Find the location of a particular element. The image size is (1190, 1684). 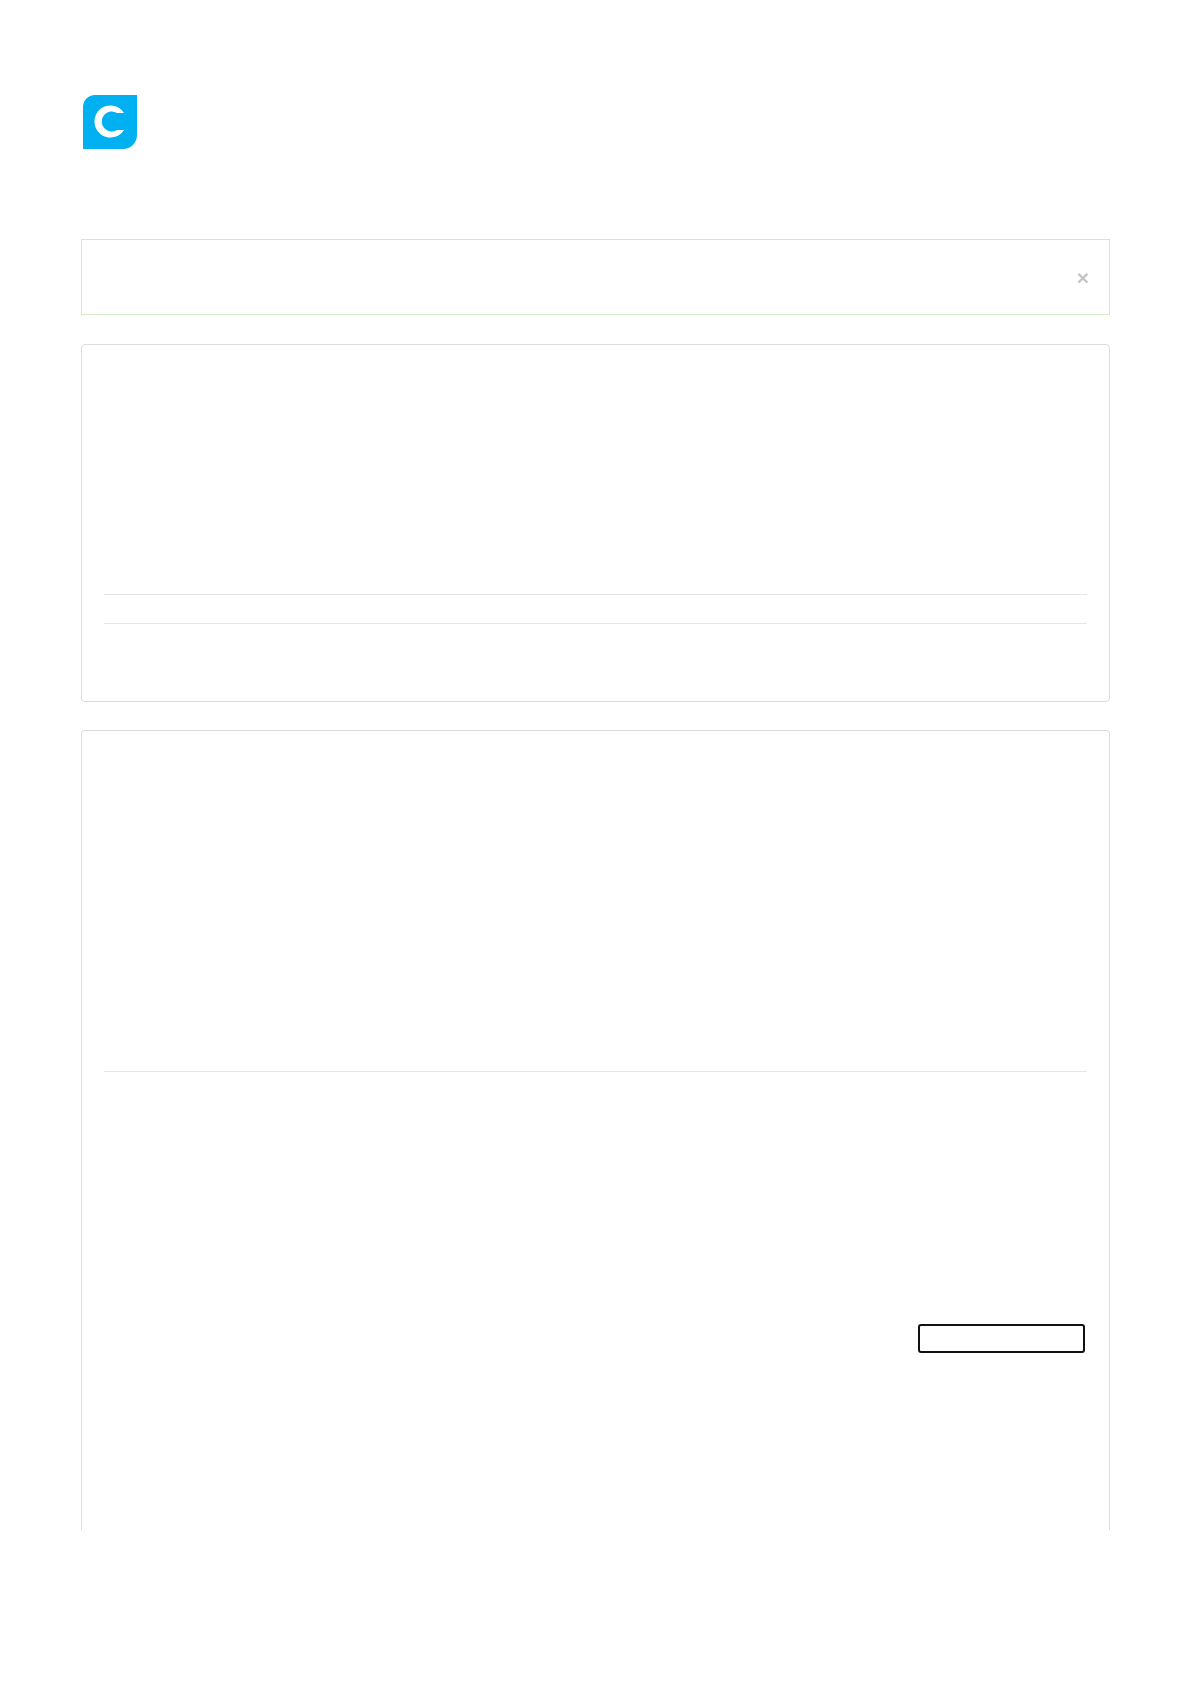

close-button: × is located at coordinates (1082, 277).